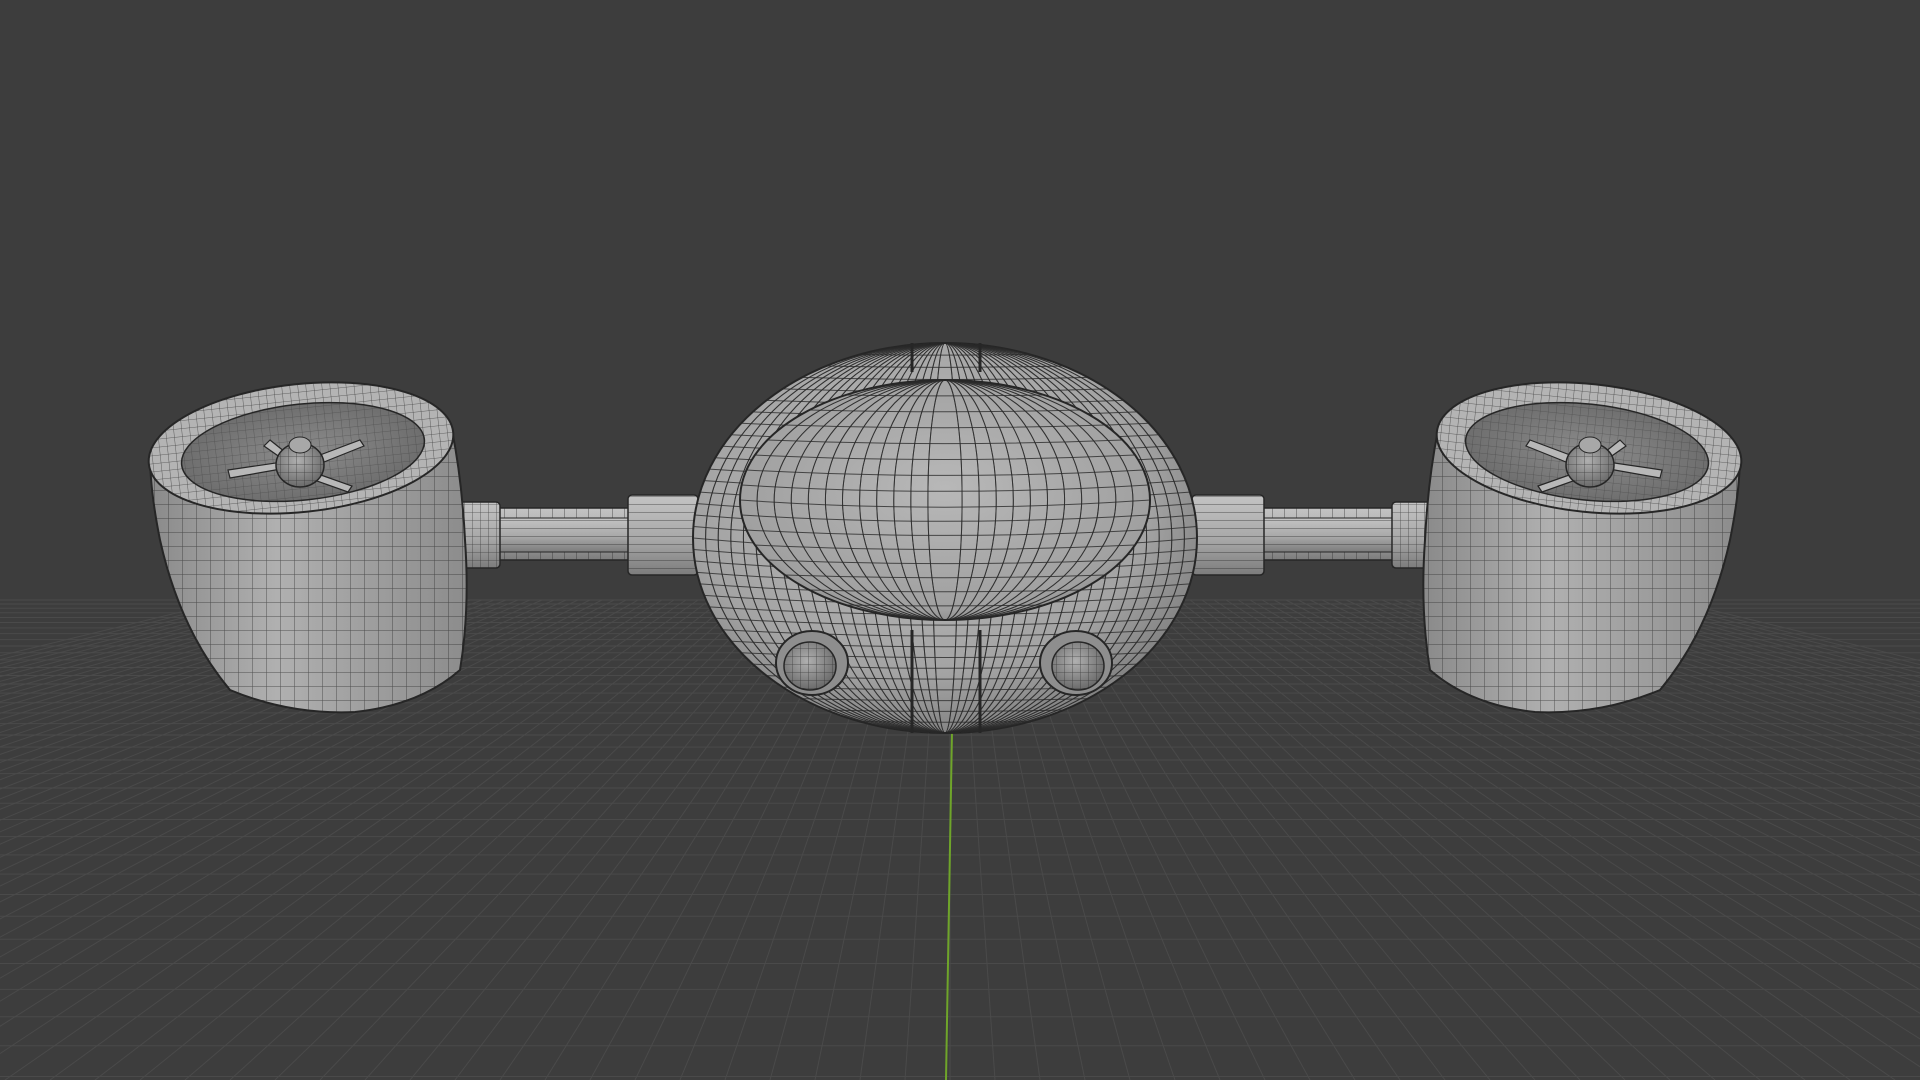 This screenshot has width=1920, height=1080. Describe the element at coordinates (1076, 663) in the screenshot. I see `right-sensor-sphere` at that location.